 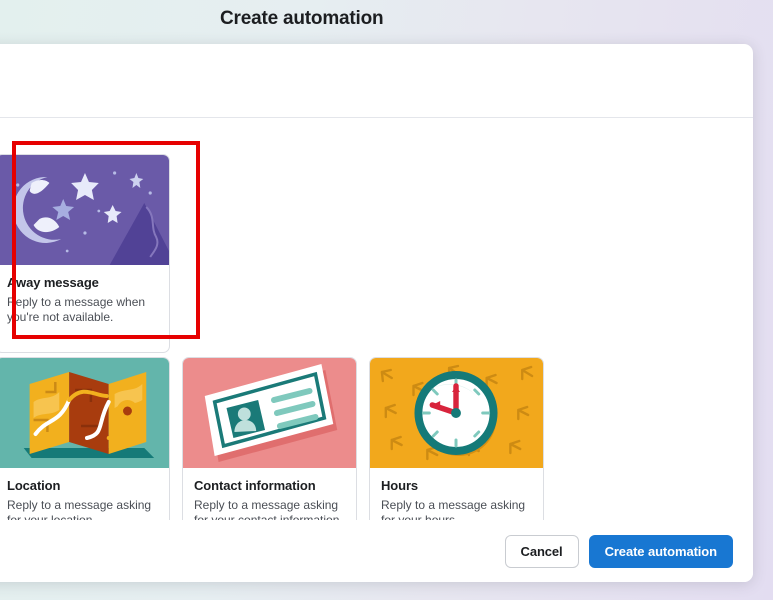 What do you see at coordinates (456, 413) in the screenshot?
I see `illustration-wall-clock` at bounding box center [456, 413].